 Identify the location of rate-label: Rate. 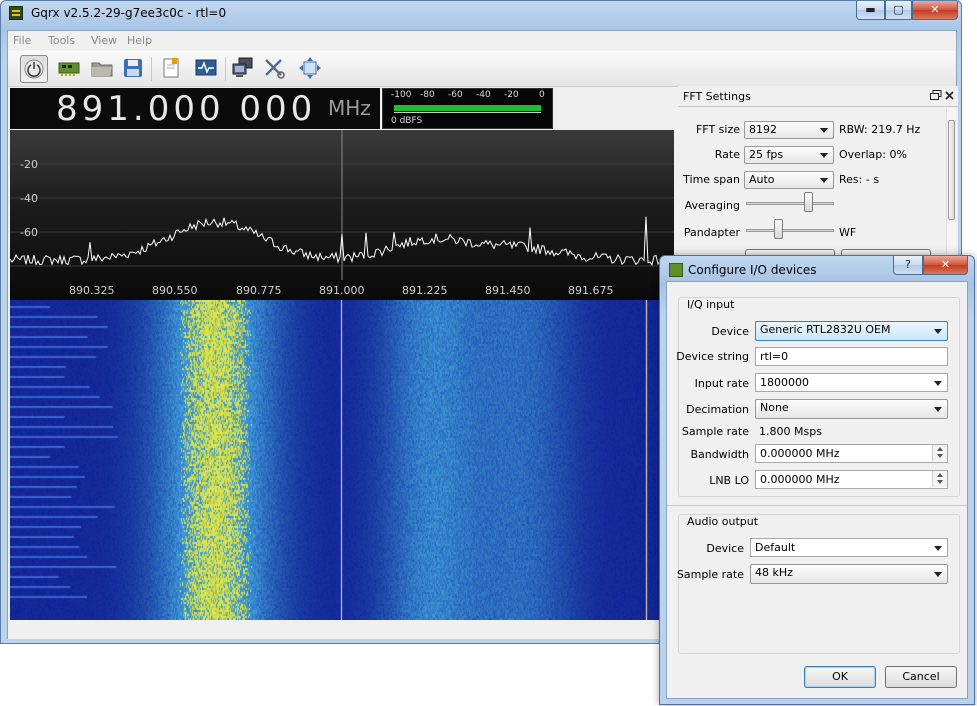
(727, 154).